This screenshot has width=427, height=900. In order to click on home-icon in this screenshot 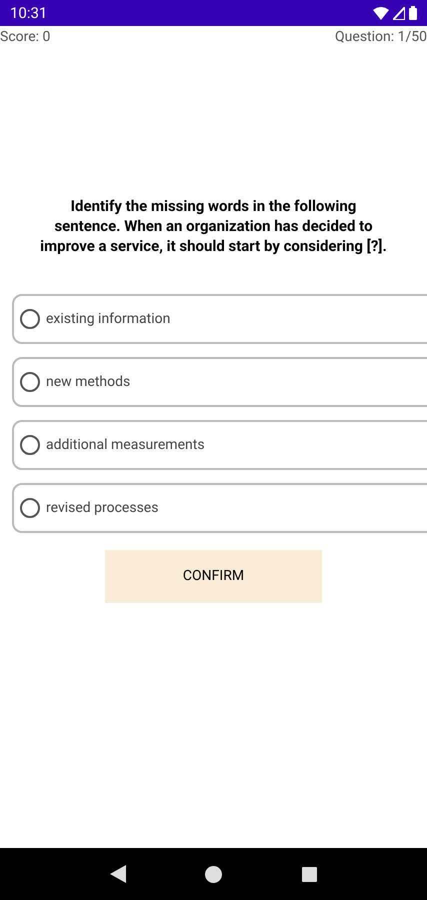, I will do `click(213, 874)`.